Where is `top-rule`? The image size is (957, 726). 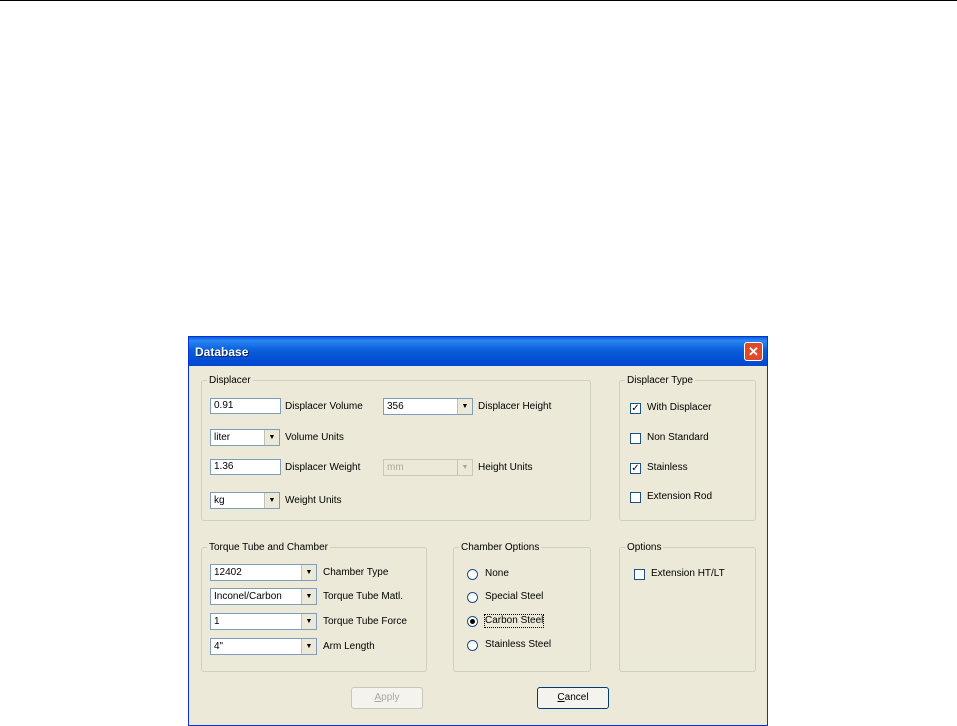 top-rule is located at coordinates (478, 0).